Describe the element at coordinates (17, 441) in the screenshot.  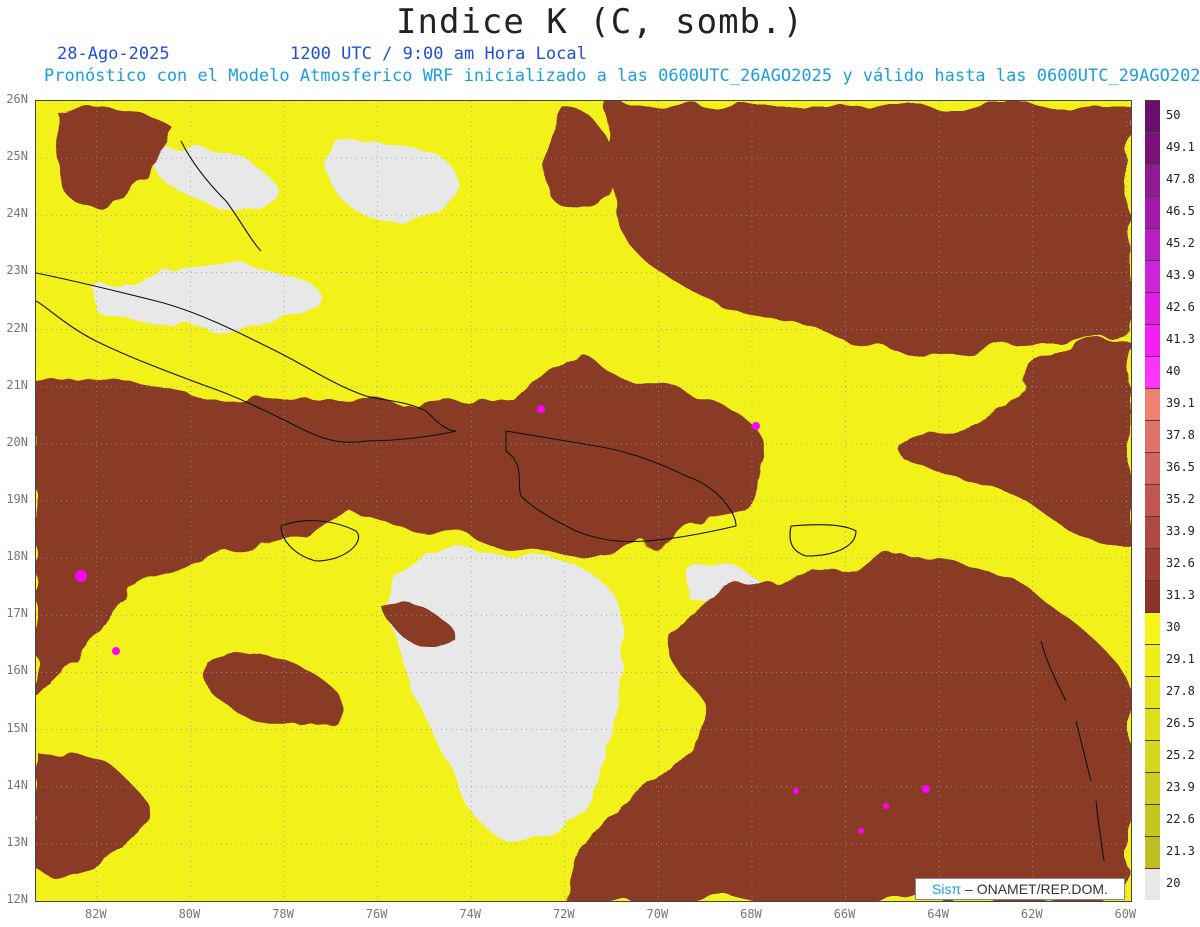
I see `lat-label: 20N` at that location.